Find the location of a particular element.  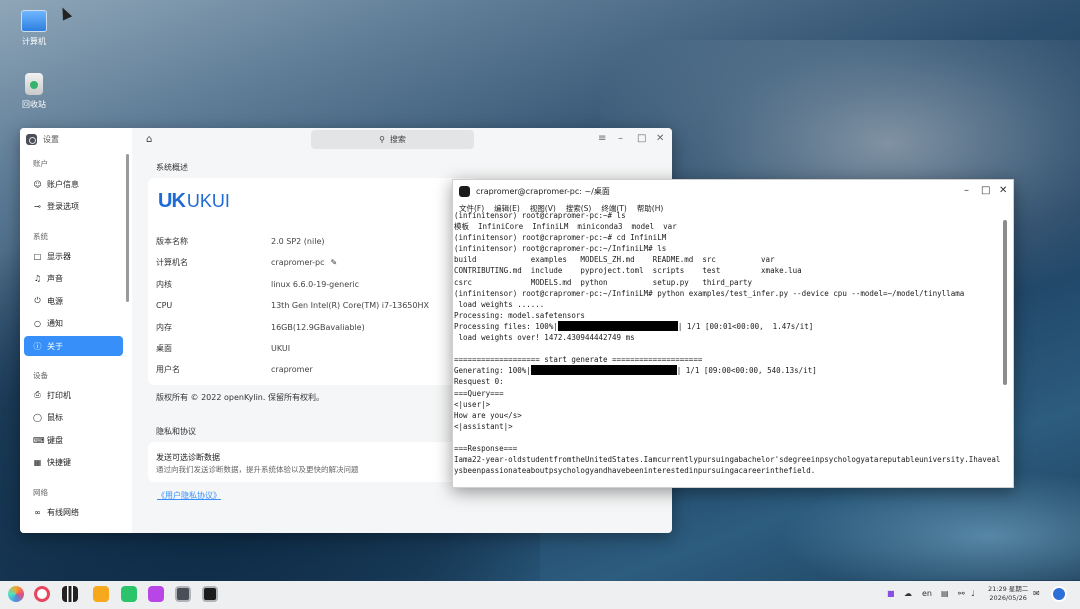

input-method-indicator: en is located at coordinates (927, 593).